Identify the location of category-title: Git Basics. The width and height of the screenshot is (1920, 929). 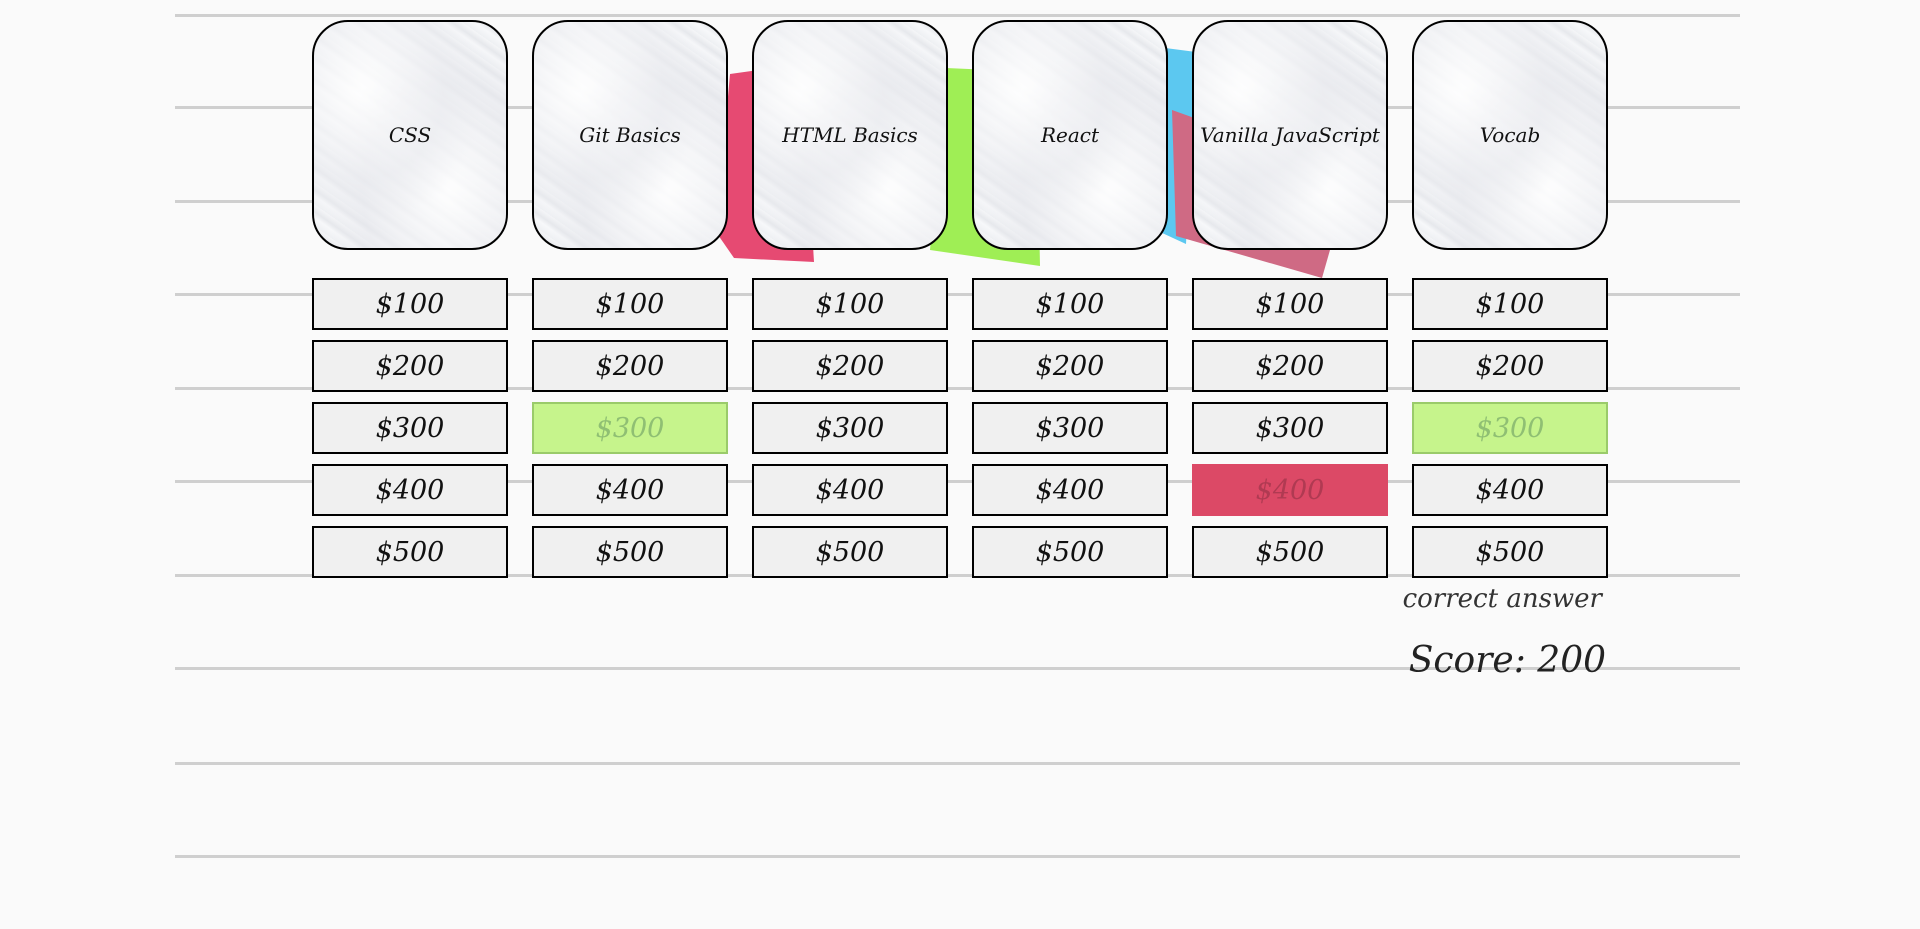
(630, 135).